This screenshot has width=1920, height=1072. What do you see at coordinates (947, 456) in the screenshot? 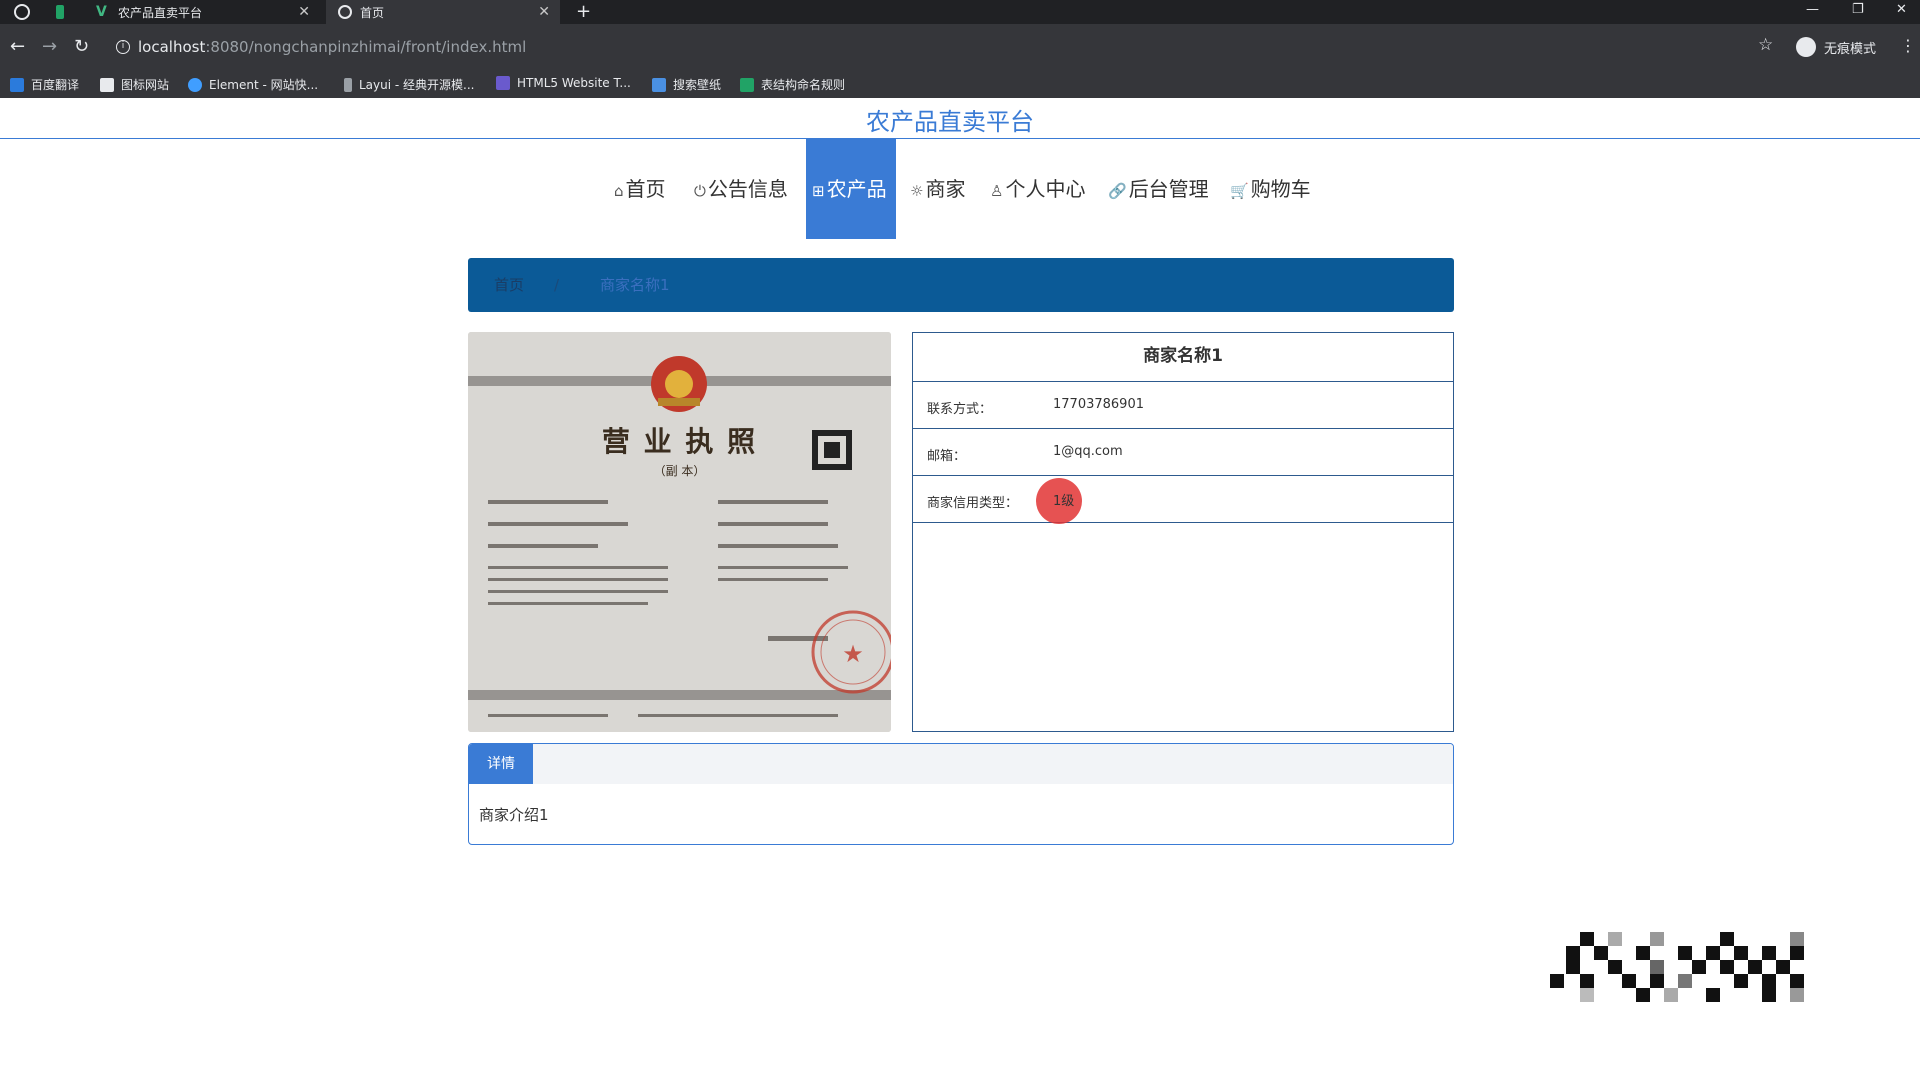
I see `email-label: 邮箱：` at bounding box center [947, 456].